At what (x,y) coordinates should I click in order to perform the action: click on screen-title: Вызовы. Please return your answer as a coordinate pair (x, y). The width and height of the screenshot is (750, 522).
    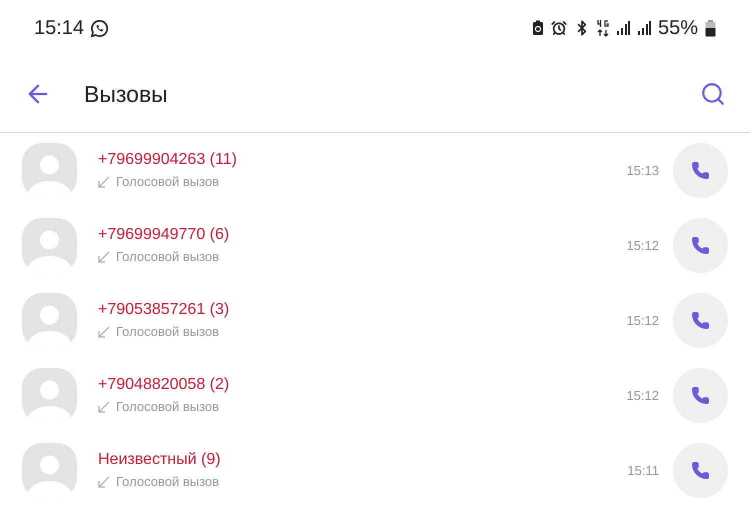
    Looking at the image, I should click on (126, 94).